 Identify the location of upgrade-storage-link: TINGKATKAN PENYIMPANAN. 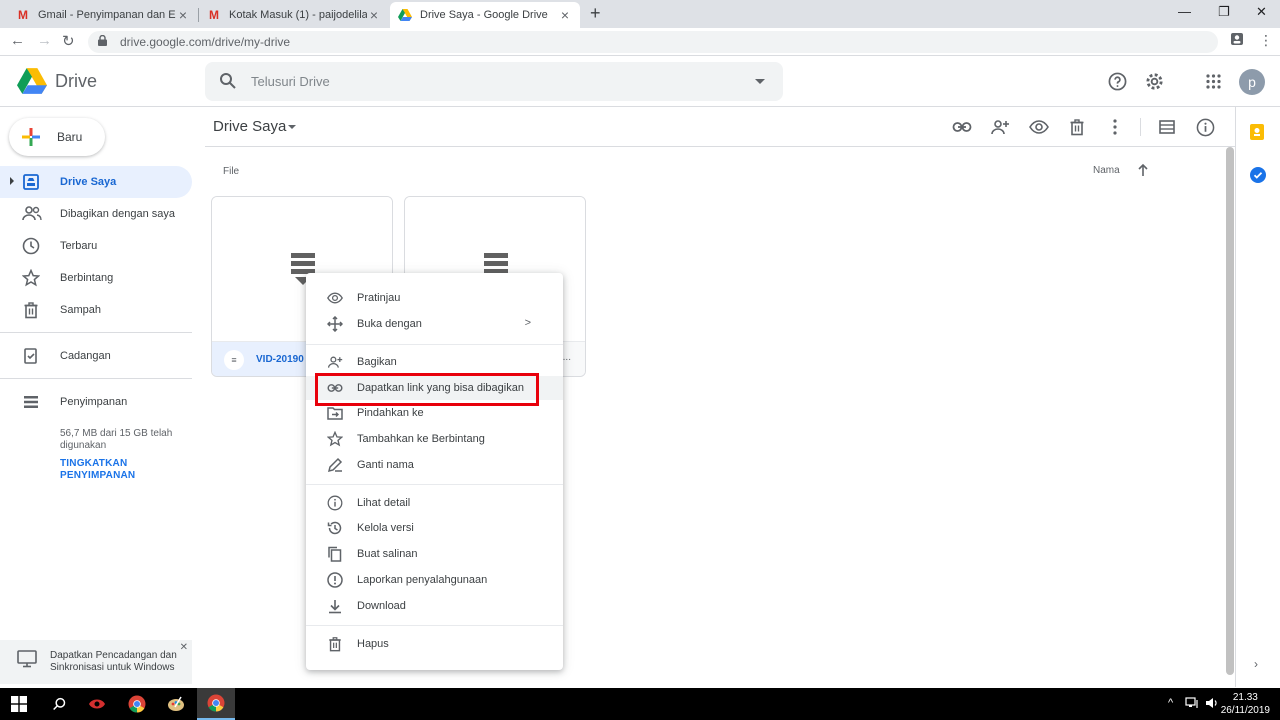
(120, 470).